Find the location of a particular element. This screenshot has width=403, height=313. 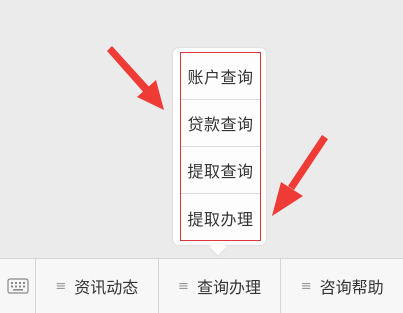

highlight-frame is located at coordinates (220, 146).